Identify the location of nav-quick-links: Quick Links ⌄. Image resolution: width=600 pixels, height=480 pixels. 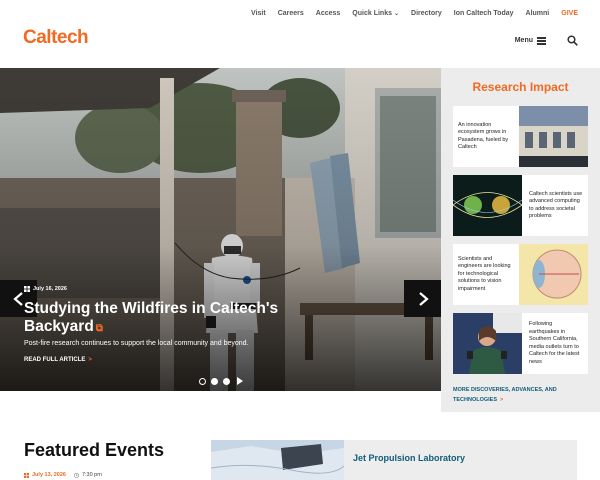
(375, 13).